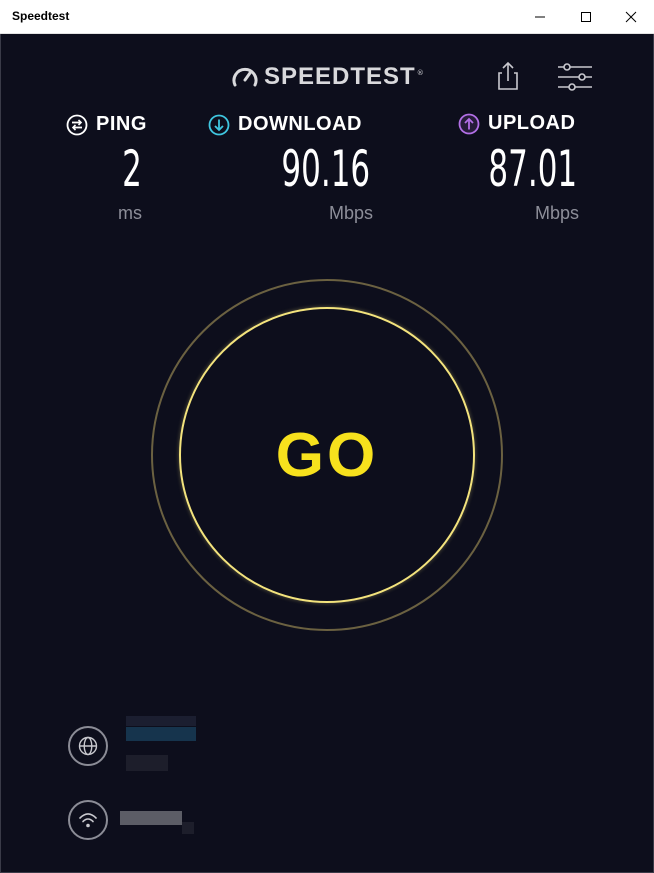 This screenshot has width=654, height=873. Describe the element at coordinates (420, 73) in the screenshot. I see `logo-trademark: ®` at that location.